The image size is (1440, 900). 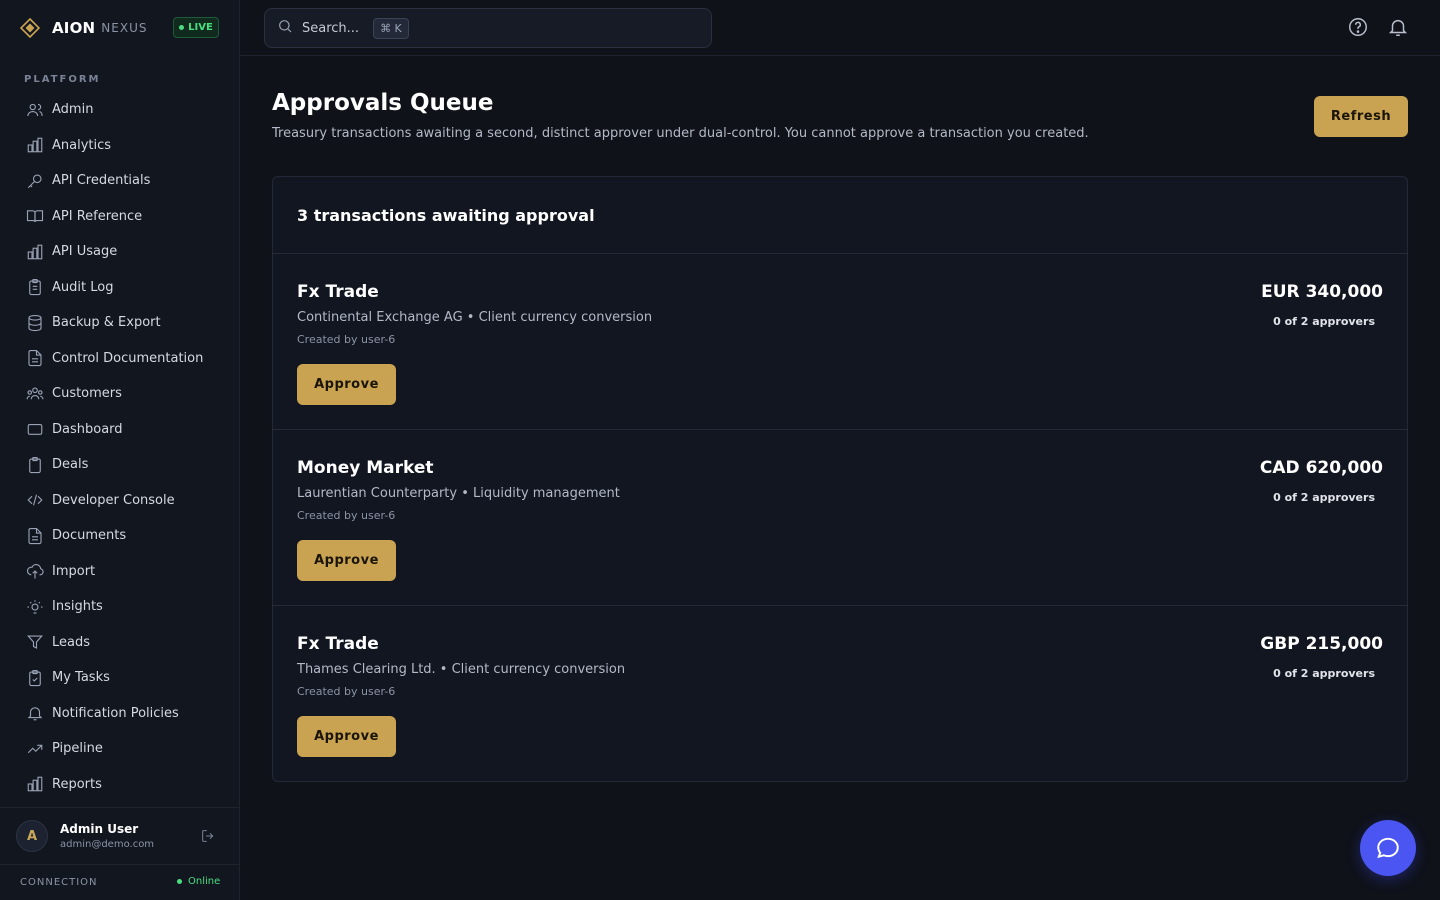 What do you see at coordinates (120, 785) in the screenshot?
I see `sidebar-item-reports: Reports` at bounding box center [120, 785].